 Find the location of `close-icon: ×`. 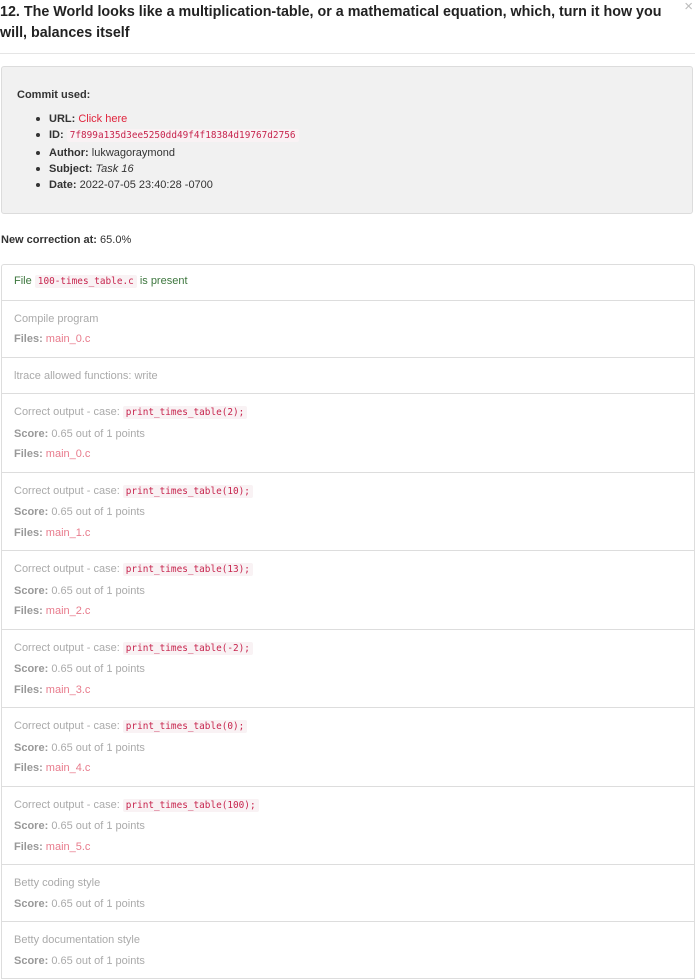

close-icon: × is located at coordinates (688, 8).